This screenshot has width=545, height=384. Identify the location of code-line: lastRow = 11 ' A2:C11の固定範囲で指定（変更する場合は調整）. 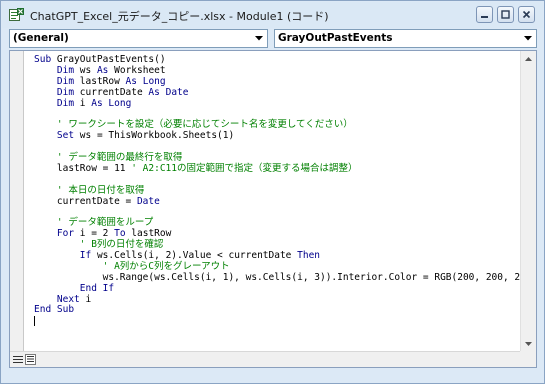
(285, 169).